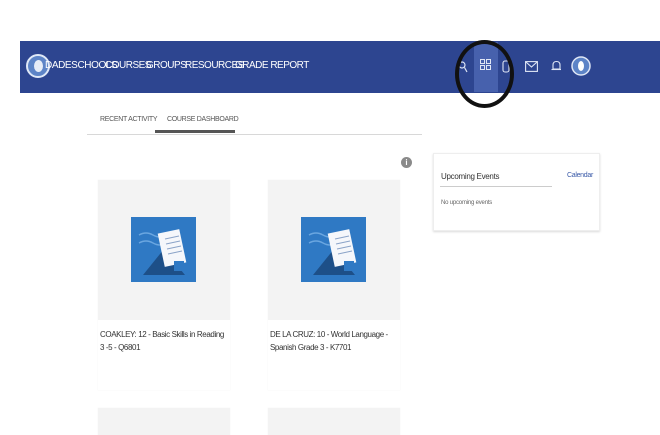 This screenshot has height=435, width=660. I want to click on dashboard-tabs: RECENT ACTIVITY COURSE DASHBOARD, so click(254, 121).